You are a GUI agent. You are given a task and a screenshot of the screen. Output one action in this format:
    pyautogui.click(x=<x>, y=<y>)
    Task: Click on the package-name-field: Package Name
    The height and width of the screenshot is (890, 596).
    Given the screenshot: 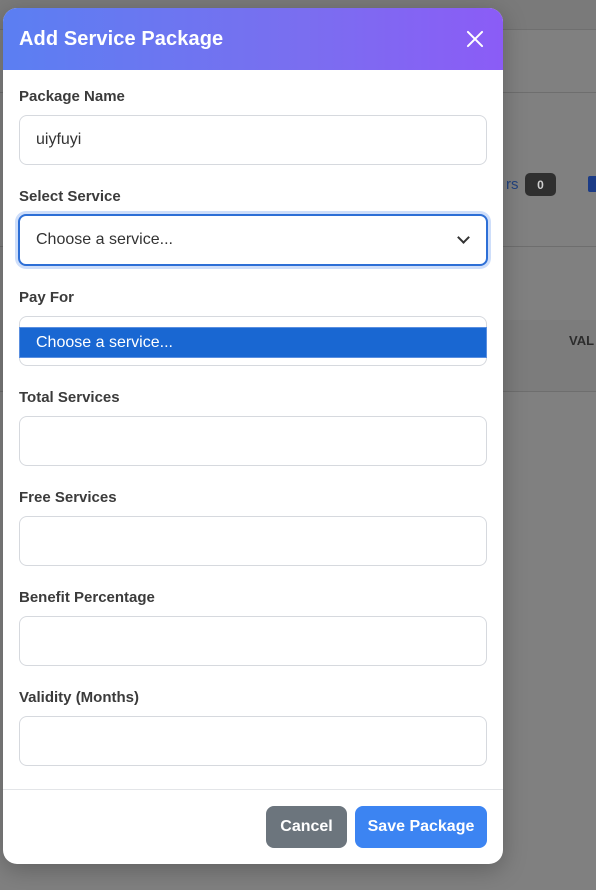 What is the action you would take?
    pyautogui.click(x=253, y=126)
    